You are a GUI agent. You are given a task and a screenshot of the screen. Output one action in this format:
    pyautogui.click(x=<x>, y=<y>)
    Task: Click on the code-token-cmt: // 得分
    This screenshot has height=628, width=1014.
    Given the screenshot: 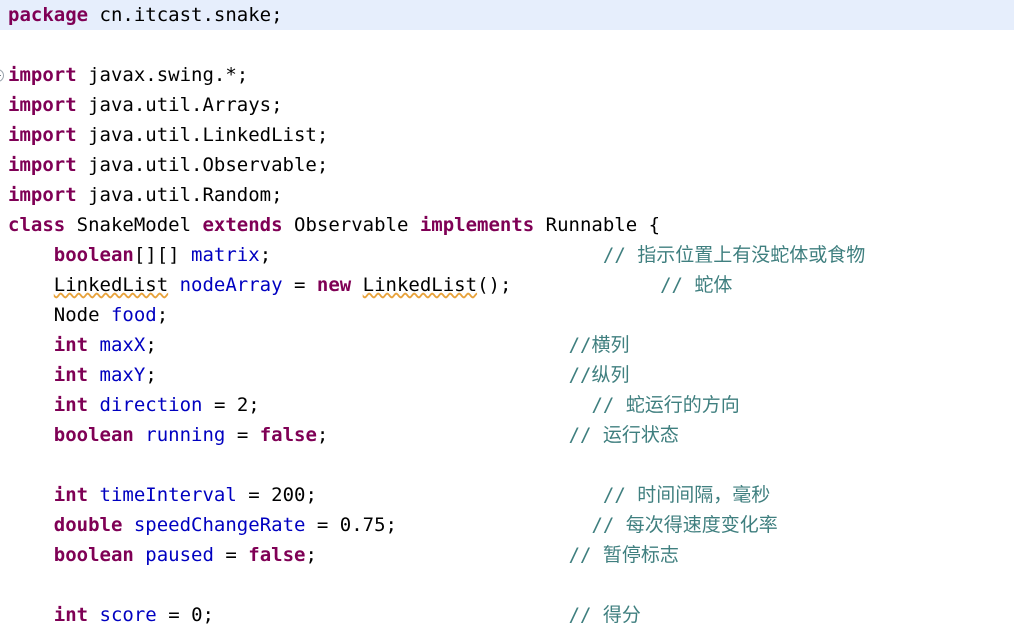 What is the action you would take?
    pyautogui.click(x=604, y=615)
    